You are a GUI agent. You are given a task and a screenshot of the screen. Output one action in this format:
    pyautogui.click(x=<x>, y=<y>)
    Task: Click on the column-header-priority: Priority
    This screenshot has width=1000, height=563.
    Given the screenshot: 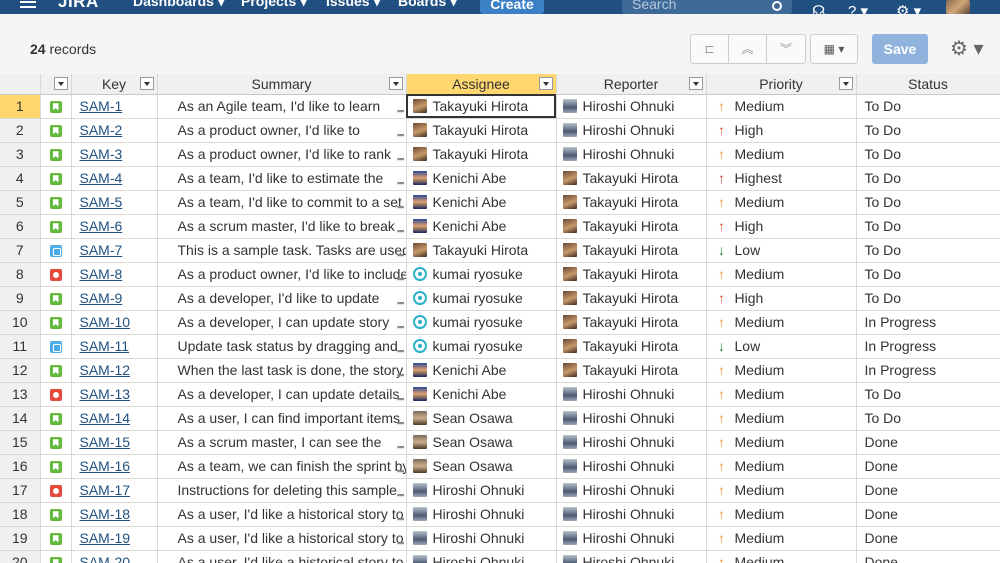 What is the action you would take?
    pyautogui.click(x=781, y=84)
    